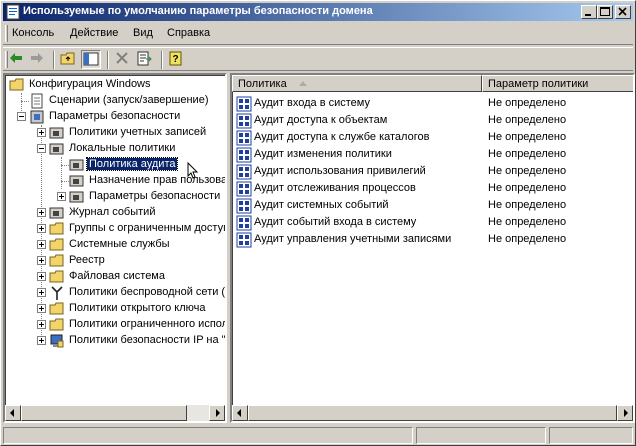  Describe the element at coordinates (357, 83) in the screenshot. I see `column-header-policy: Политика` at that location.